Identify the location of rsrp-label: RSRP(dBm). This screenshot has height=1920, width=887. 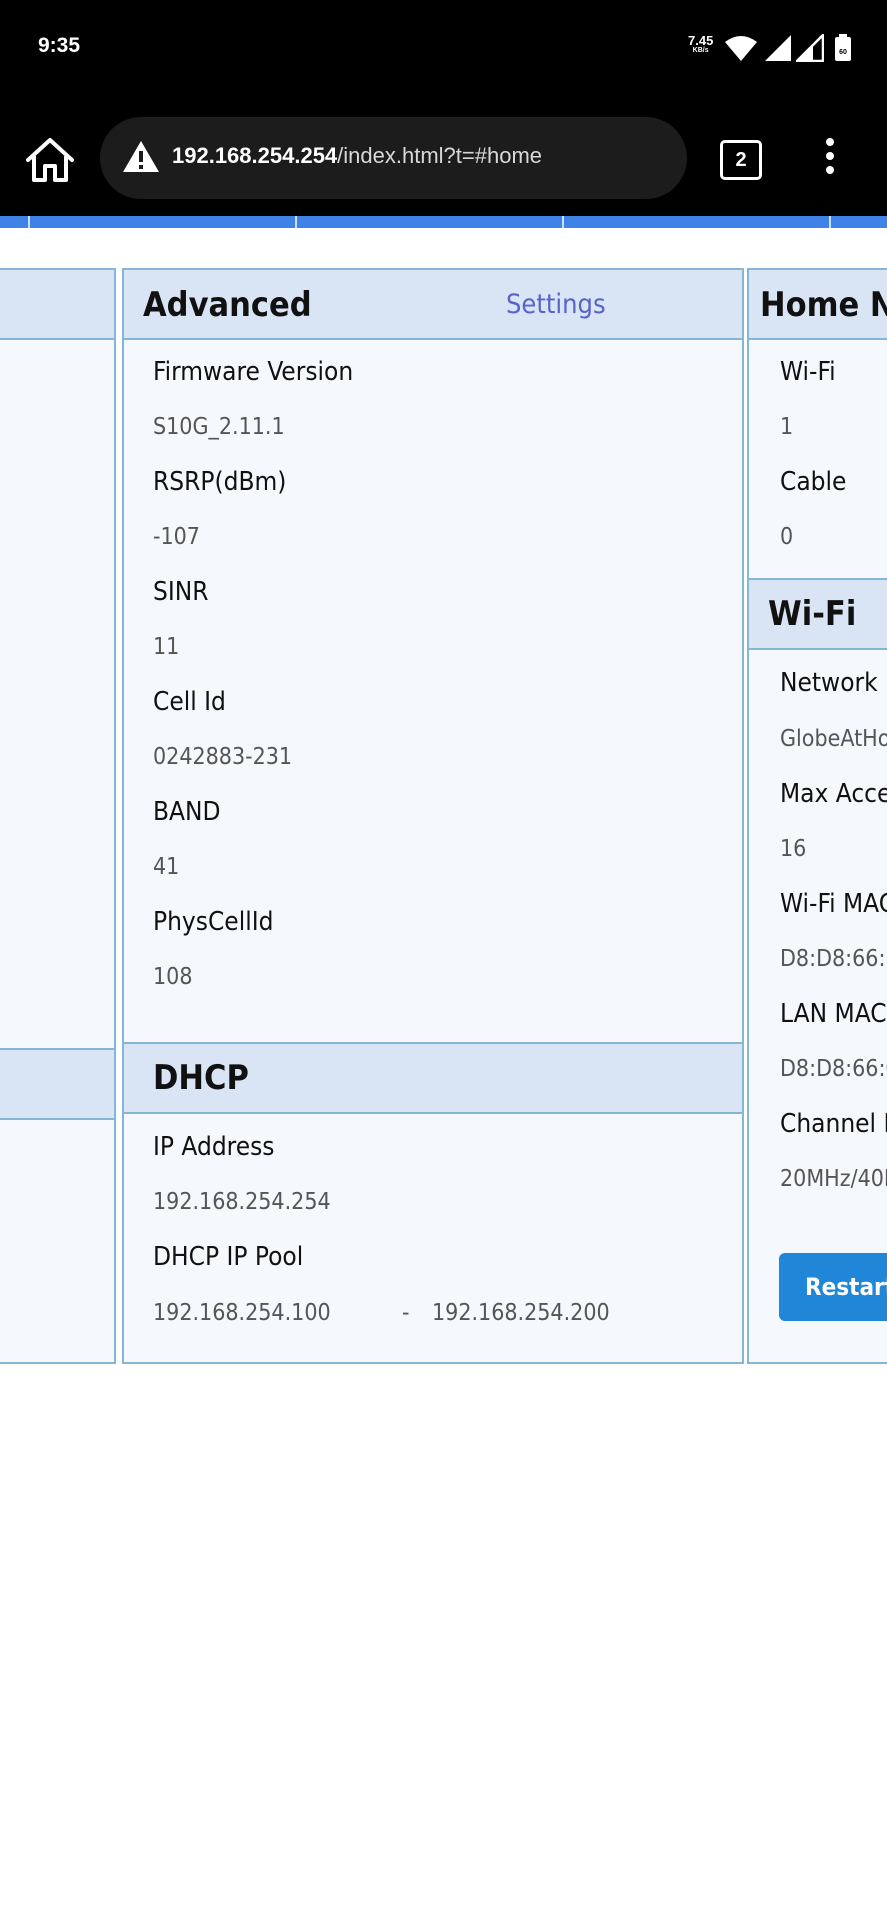
(220, 482).